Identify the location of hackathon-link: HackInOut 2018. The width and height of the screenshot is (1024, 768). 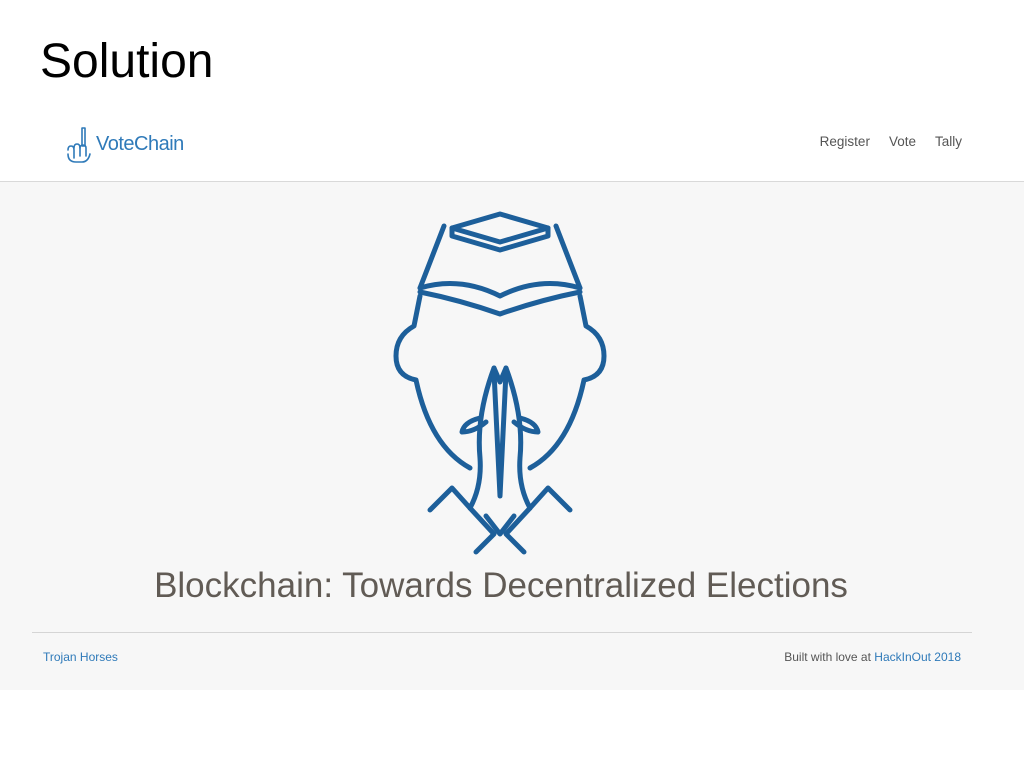
(917, 657).